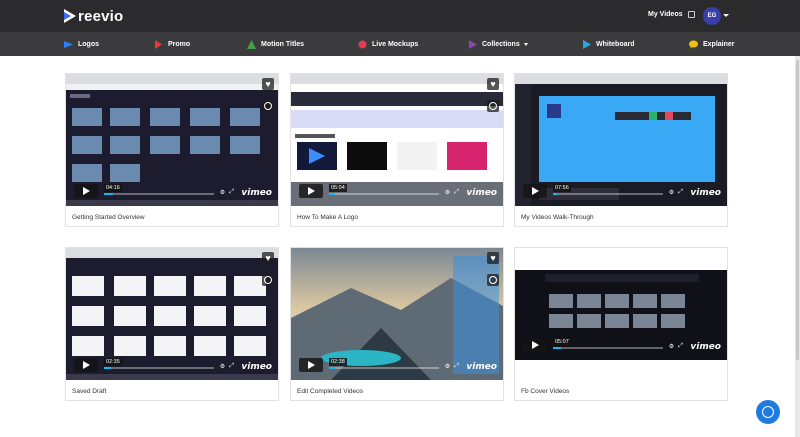 This screenshot has width=800, height=437. Describe the element at coordinates (768, 412) in the screenshot. I see `chat-button` at that location.